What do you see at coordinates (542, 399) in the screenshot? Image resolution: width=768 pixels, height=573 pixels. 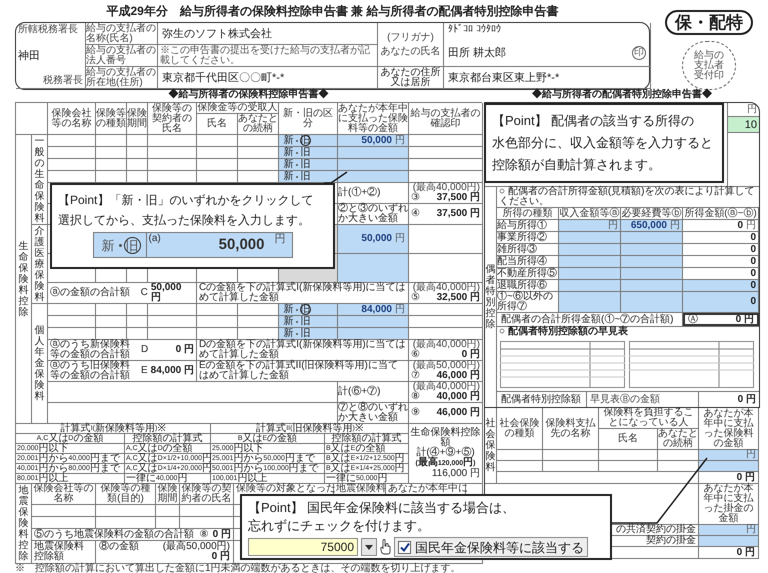 I see `row-label: 配偶者特別控除額` at bounding box center [542, 399].